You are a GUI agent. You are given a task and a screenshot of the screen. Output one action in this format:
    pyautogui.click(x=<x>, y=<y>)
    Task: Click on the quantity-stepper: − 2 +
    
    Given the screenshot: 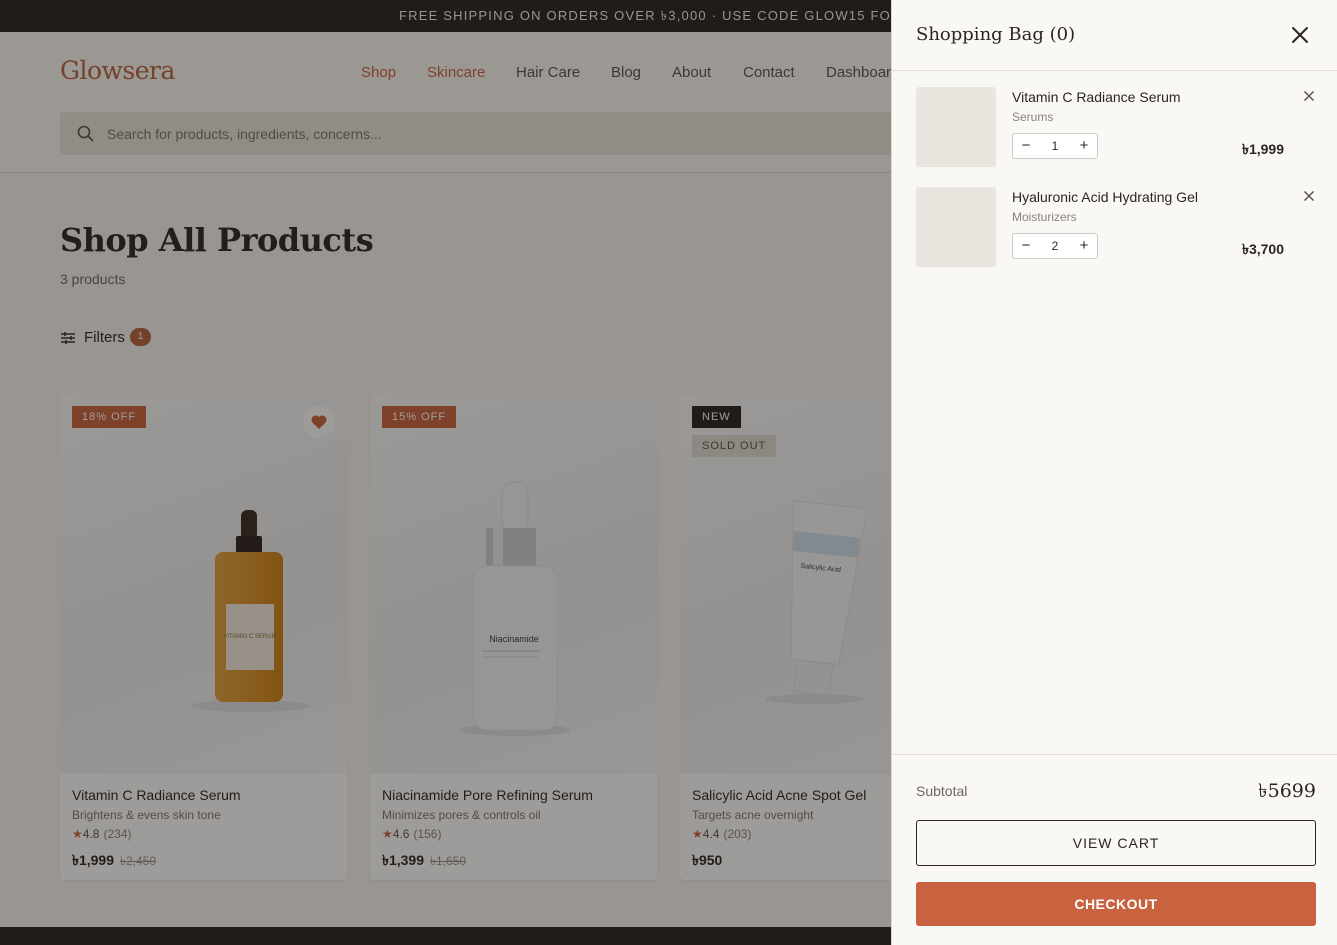 What is the action you would take?
    pyautogui.click(x=1055, y=246)
    